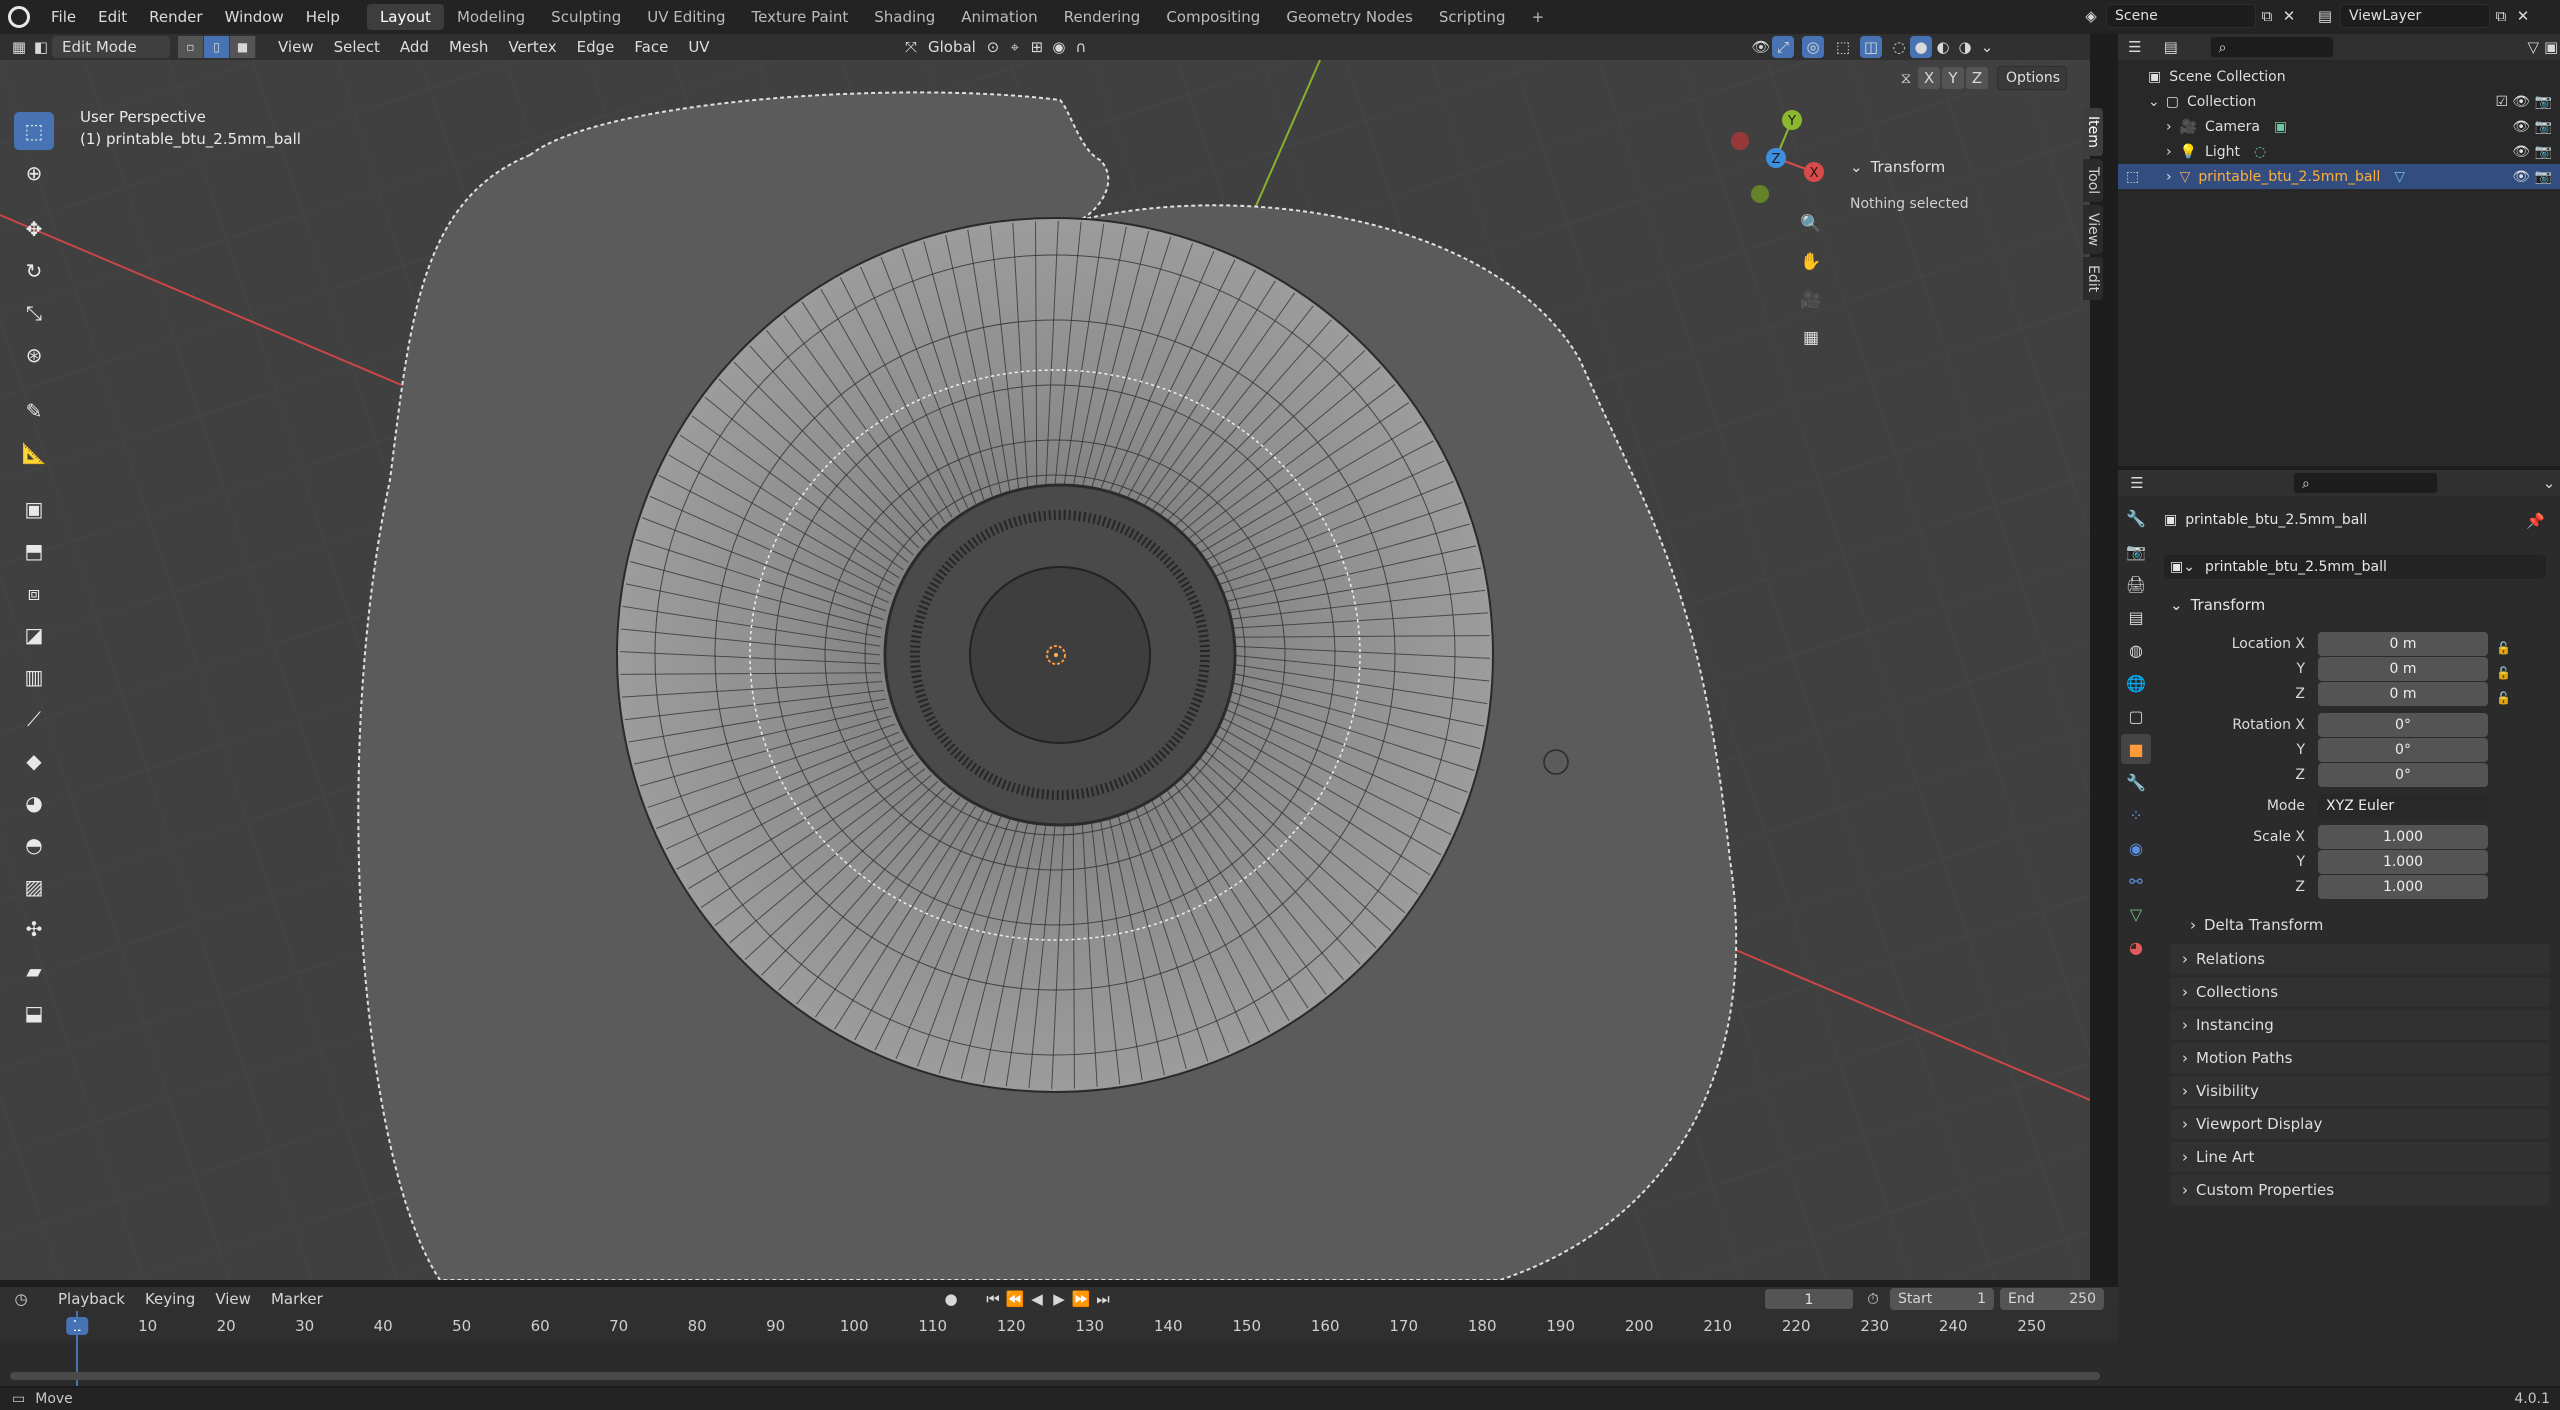 This screenshot has height=1410, width=2560. Describe the element at coordinates (1015, 1299) in the screenshot. I see `jump-keyframe-back-icon: ⏪` at that location.